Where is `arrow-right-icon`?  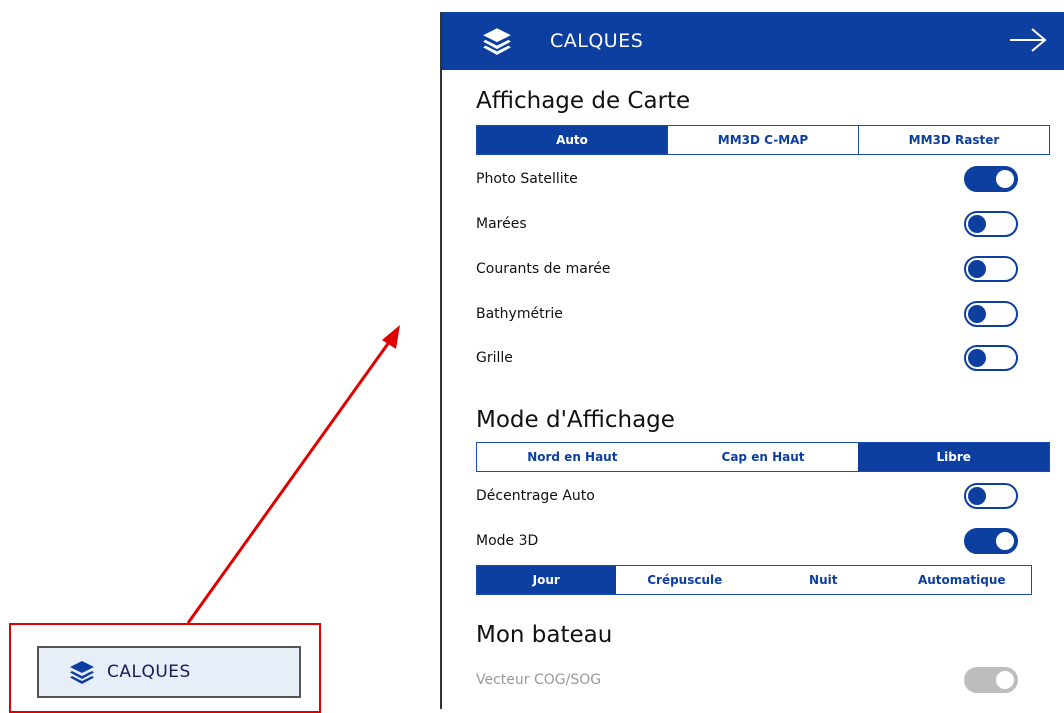
arrow-right-icon is located at coordinates (1028, 40).